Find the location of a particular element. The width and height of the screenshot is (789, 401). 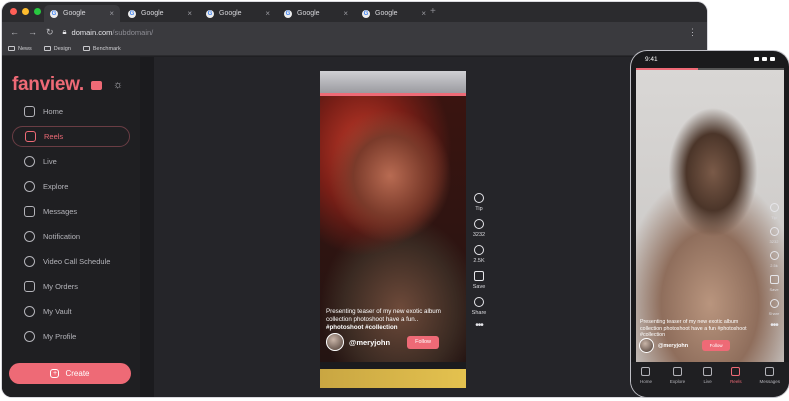

logo: fanview. is located at coordinates (48, 85).